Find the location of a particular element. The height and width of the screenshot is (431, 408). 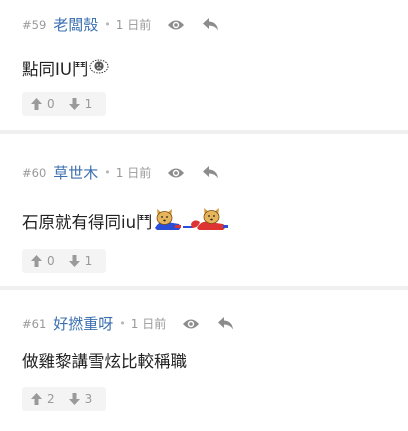

upvote-count: 2 is located at coordinates (51, 399).